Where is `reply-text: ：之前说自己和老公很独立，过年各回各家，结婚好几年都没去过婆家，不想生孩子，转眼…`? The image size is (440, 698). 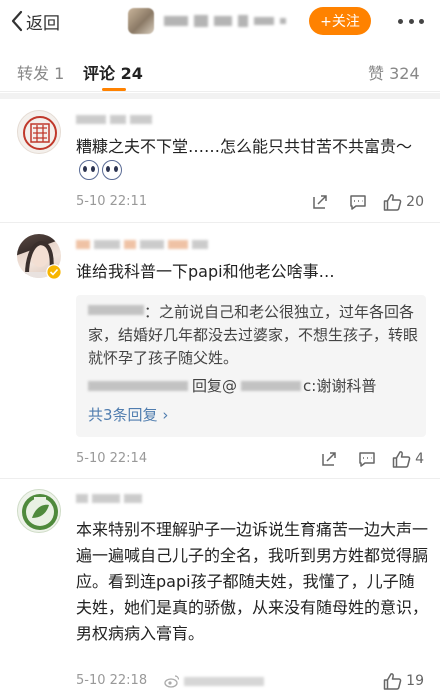 reply-text: ：之前说自己和老公很独立，过年各回各家，结婚好几年都没去过婆家，不想生孩子，转眼… is located at coordinates (253, 335).